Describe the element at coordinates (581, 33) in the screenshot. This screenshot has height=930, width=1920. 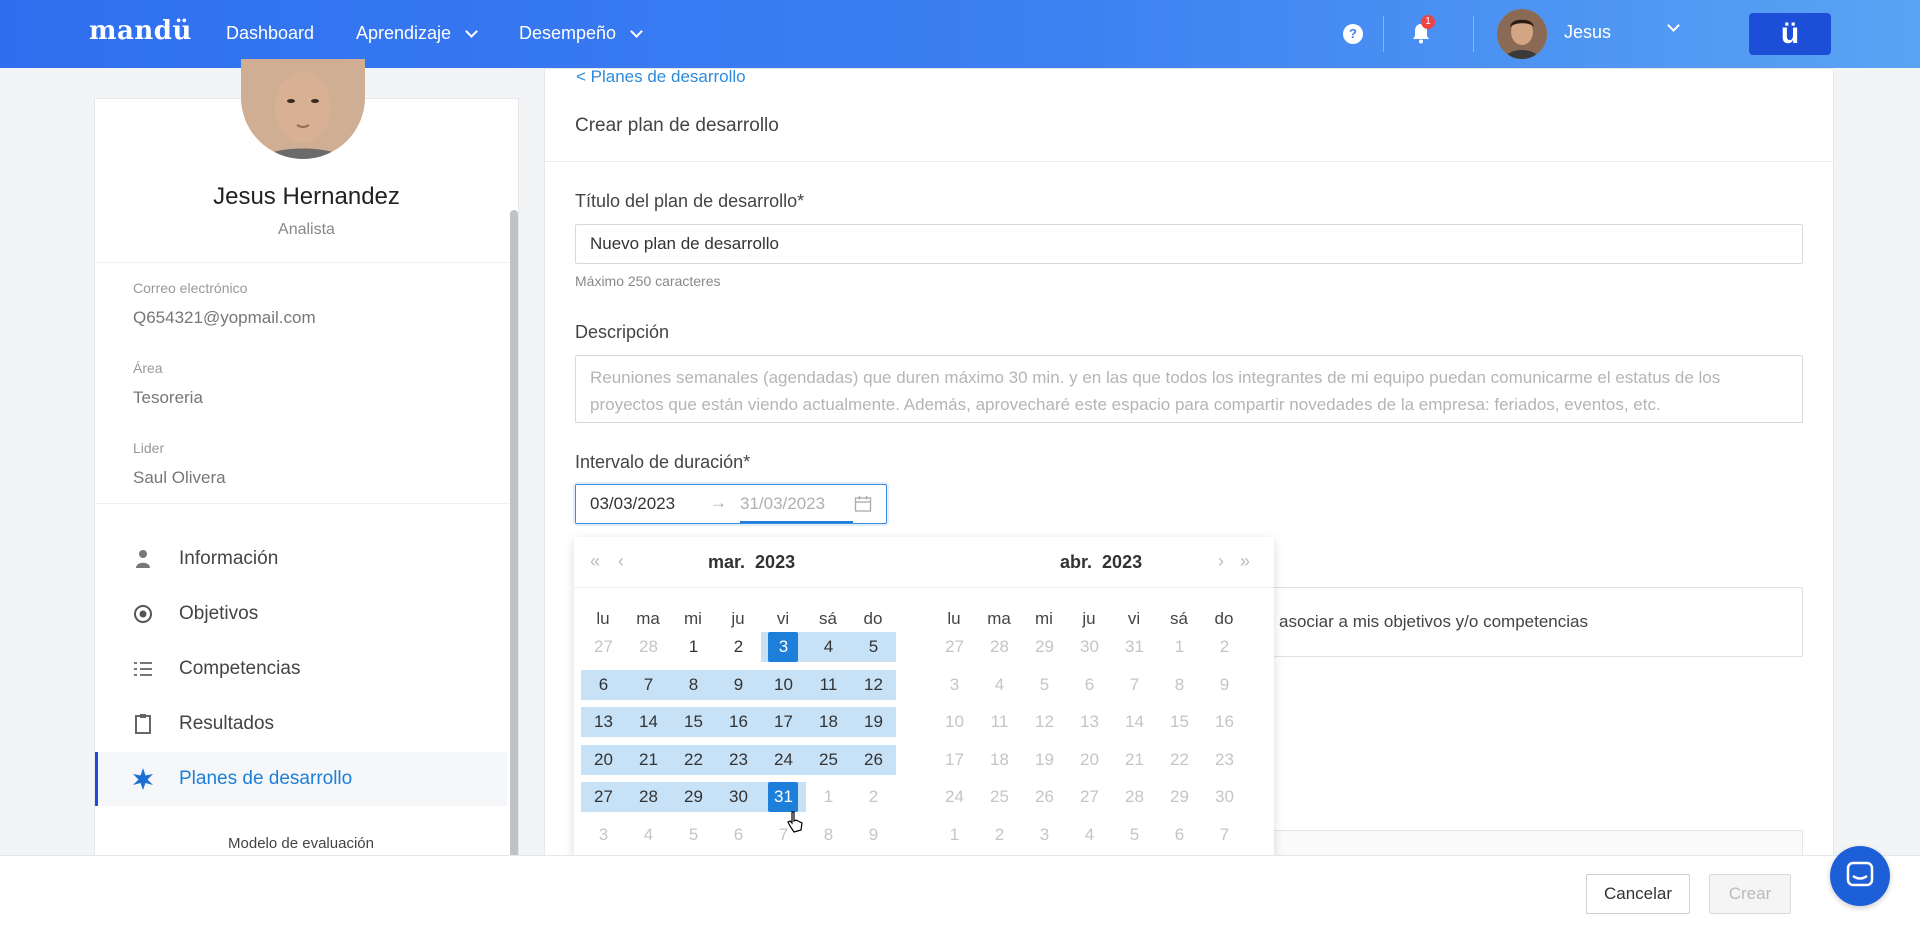
I see `nav-desempeno: Desempeño` at that location.